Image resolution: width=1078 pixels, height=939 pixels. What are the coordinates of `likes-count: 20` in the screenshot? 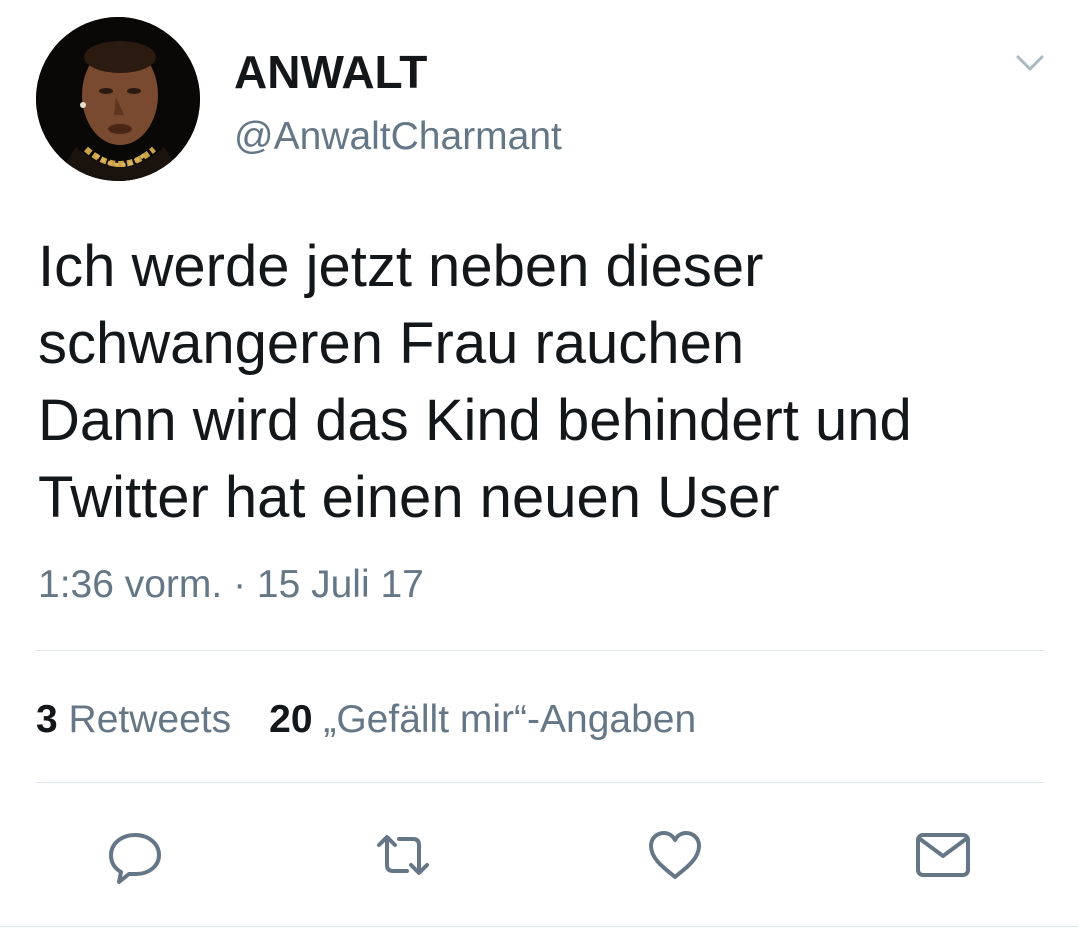 It's located at (291, 719).